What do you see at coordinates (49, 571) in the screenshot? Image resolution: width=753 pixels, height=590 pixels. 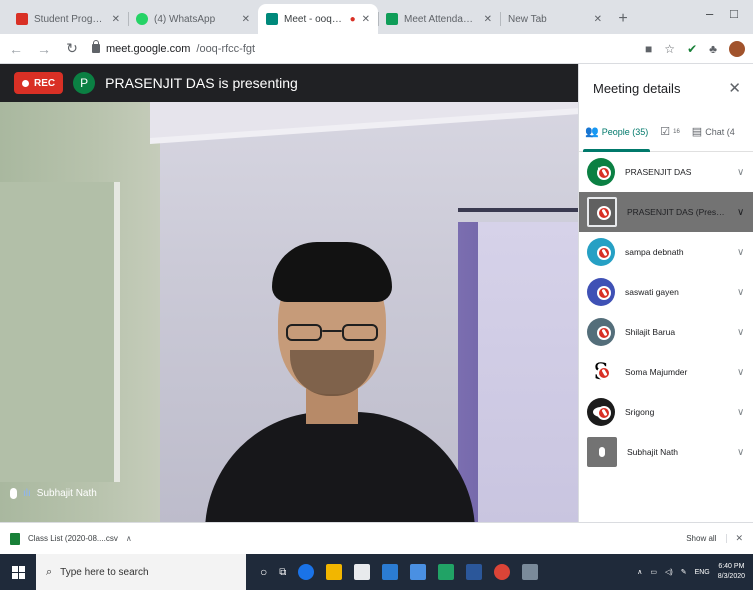 I see `search-icon: ⌕` at bounding box center [49, 571].